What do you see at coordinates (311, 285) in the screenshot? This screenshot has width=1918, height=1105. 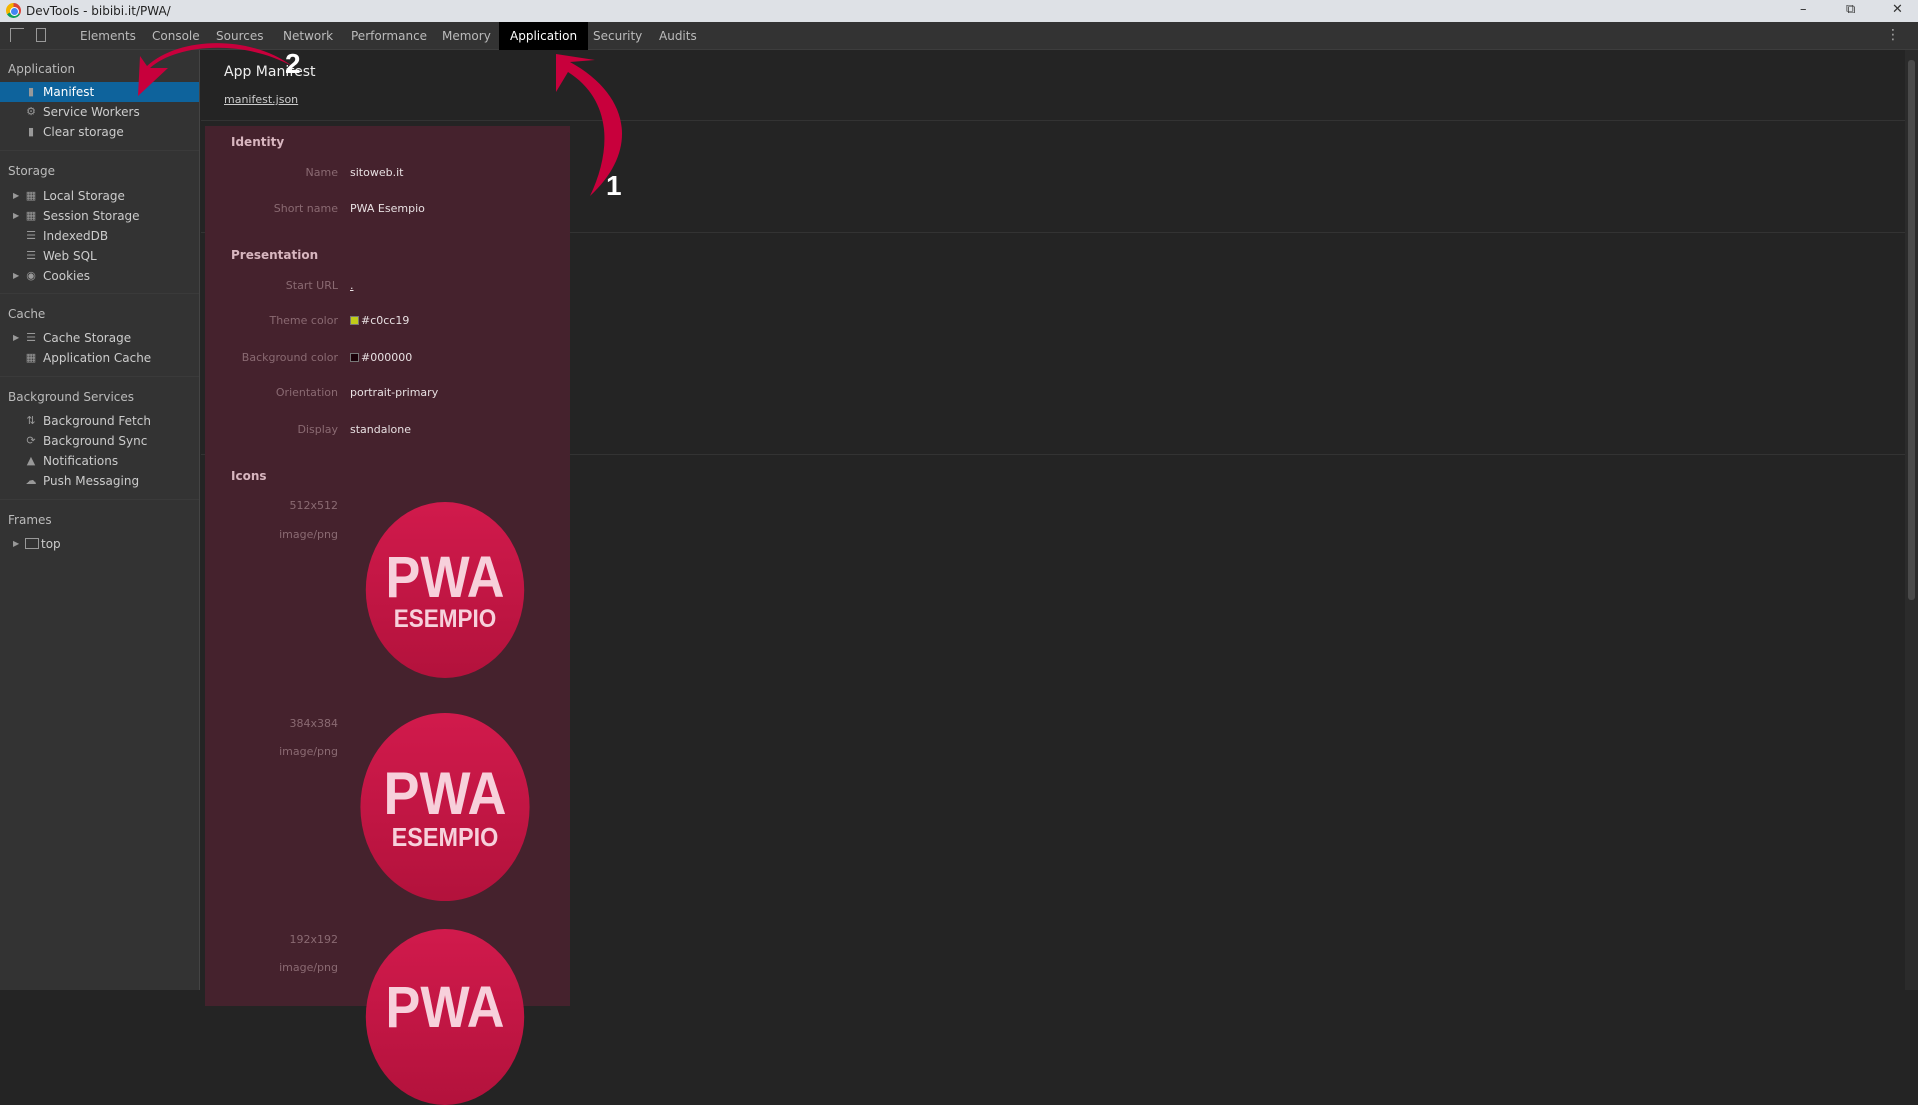 I see `field-label: Start URL` at bounding box center [311, 285].